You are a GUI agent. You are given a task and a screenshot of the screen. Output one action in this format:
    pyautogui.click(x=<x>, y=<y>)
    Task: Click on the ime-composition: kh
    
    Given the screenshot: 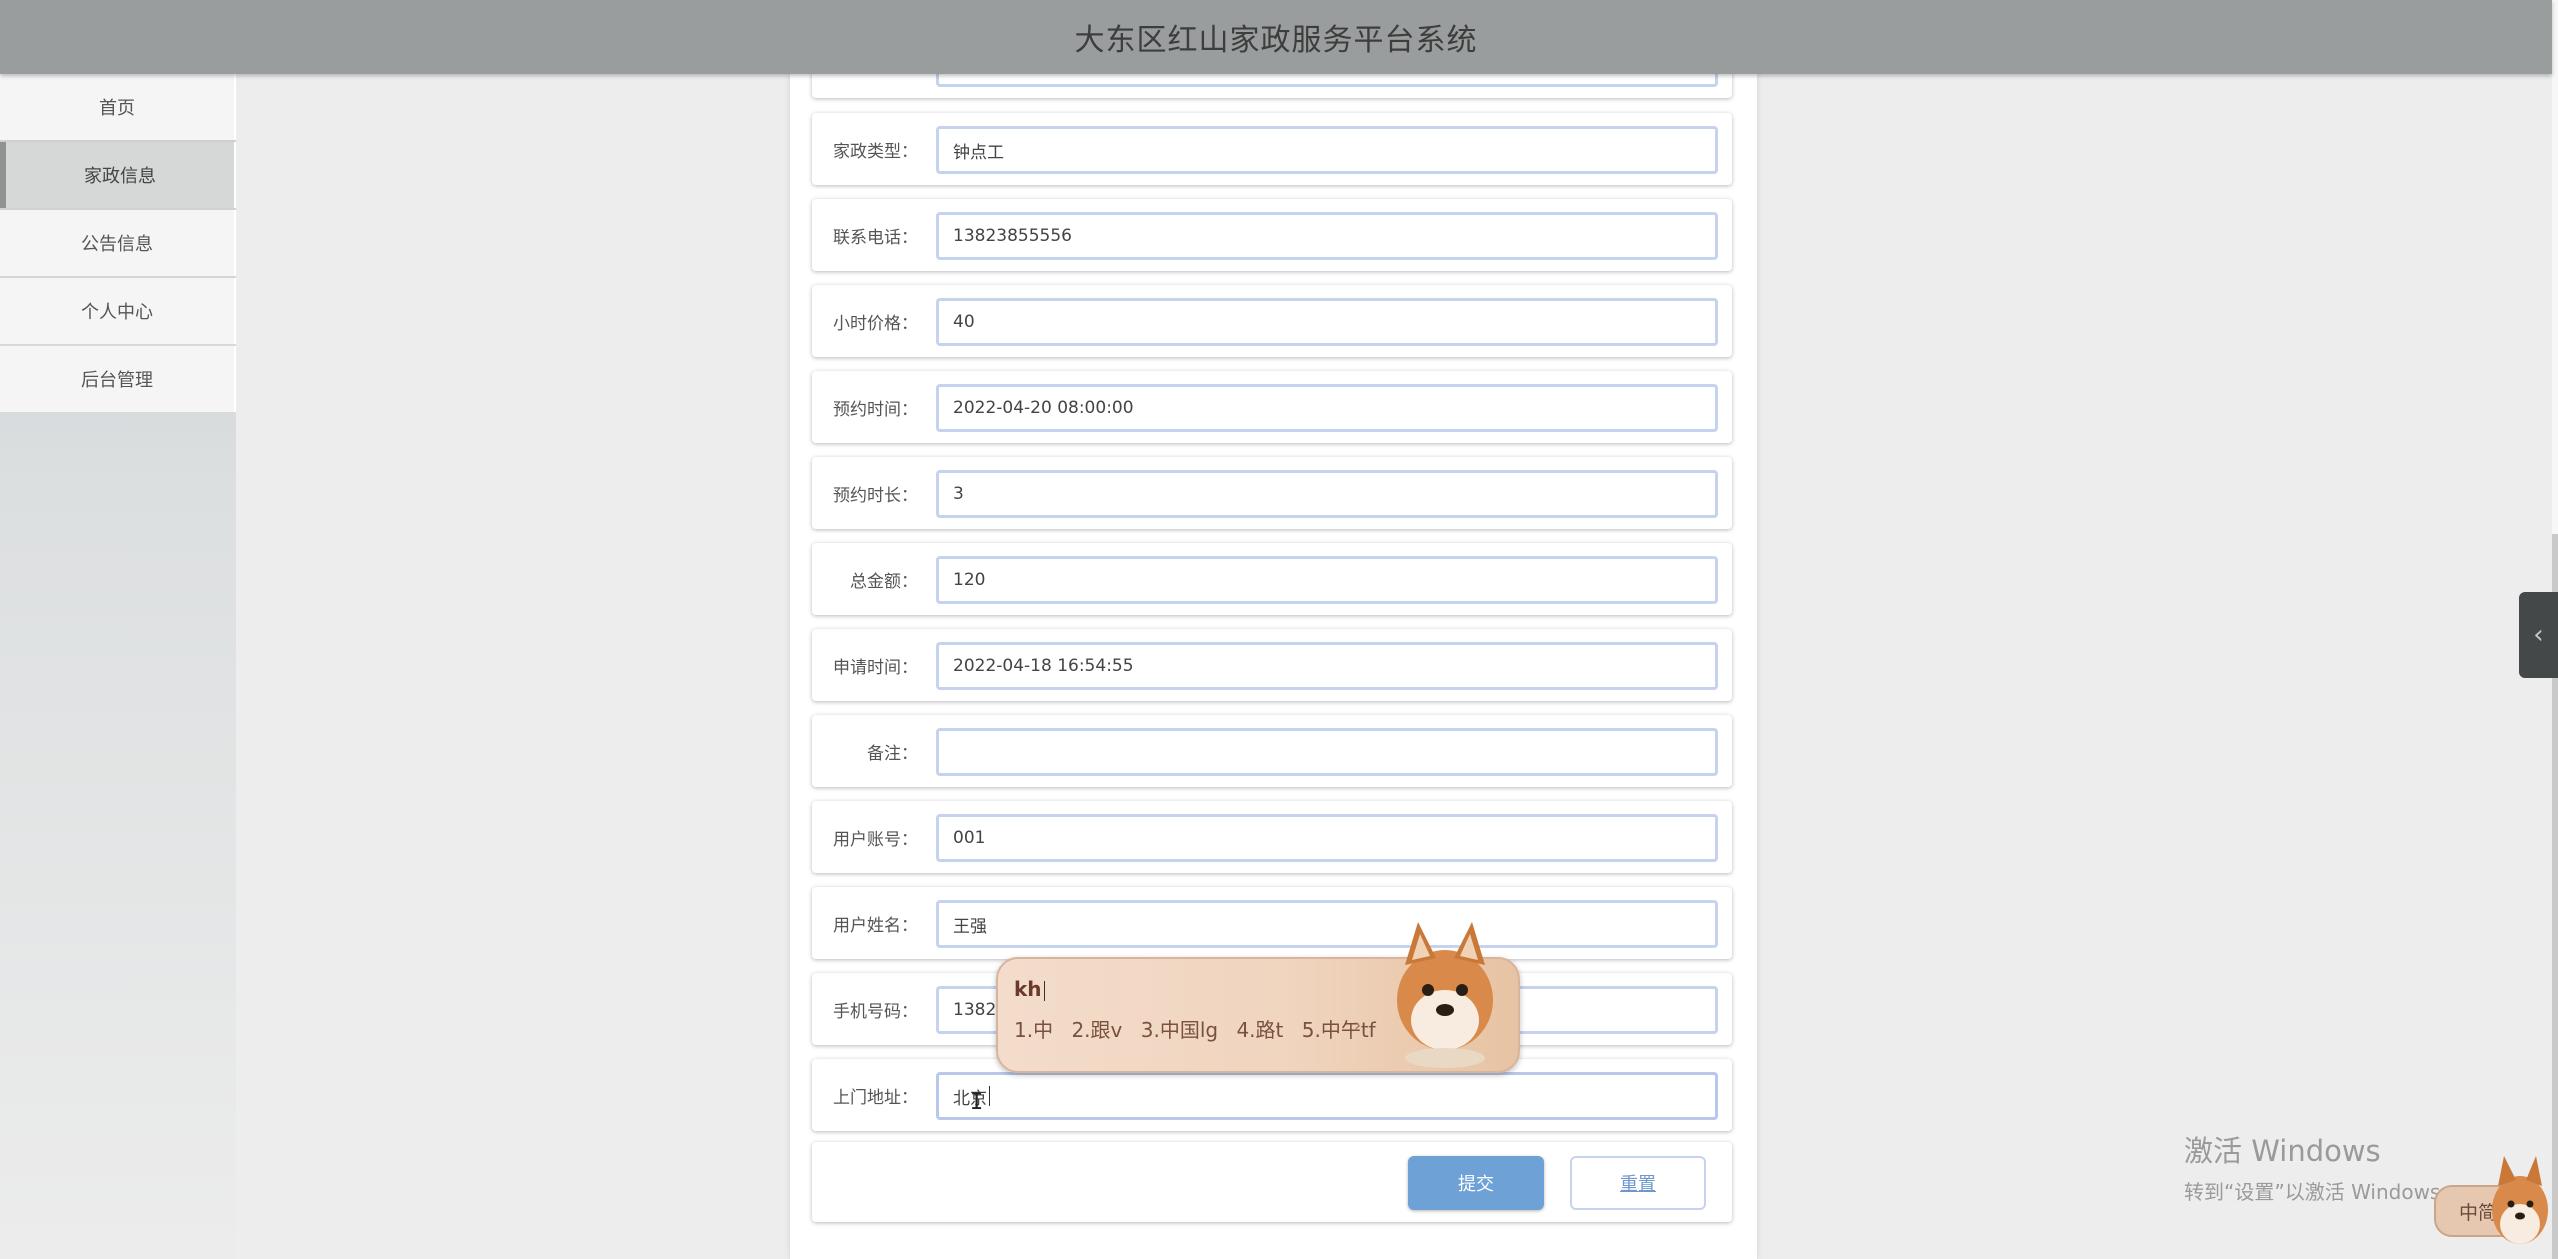 What is the action you would take?
    pyautogui.click(x=1029, y=989)
    